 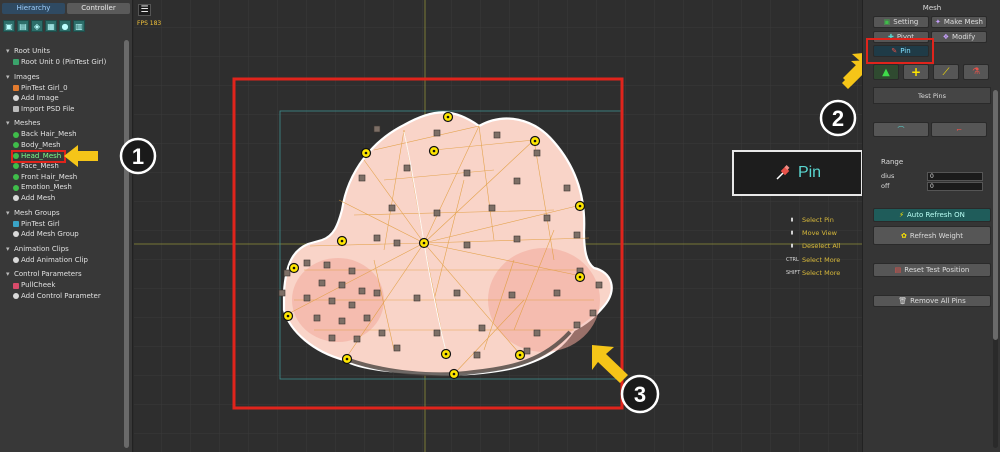 I want to click on flask-icon: ⚗, so click(x=976, y=72).